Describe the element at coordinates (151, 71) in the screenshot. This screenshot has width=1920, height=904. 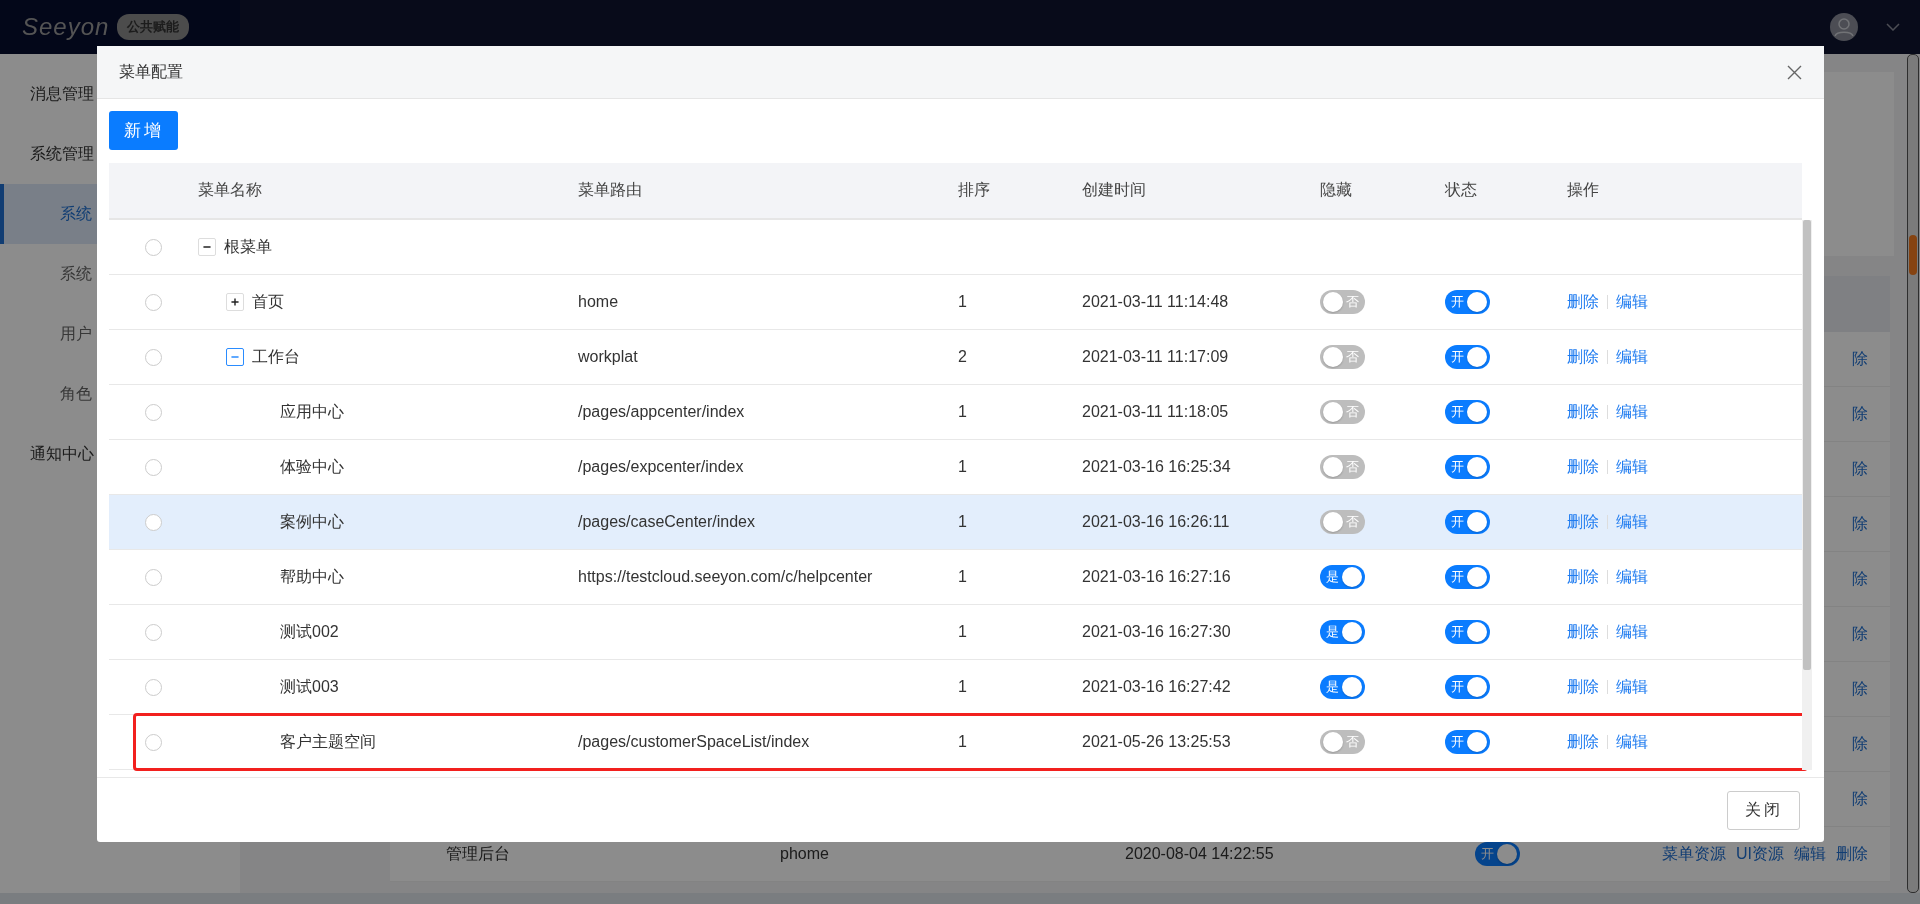
I see `dialog-title: 菜单配置` at that location.